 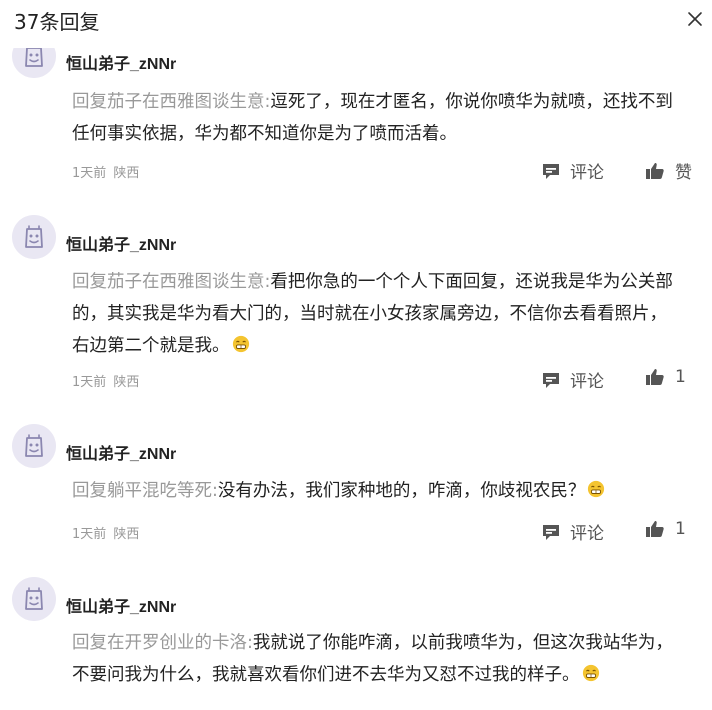 I want to click on page-title: 37条回复, so click(x=57, y=22).